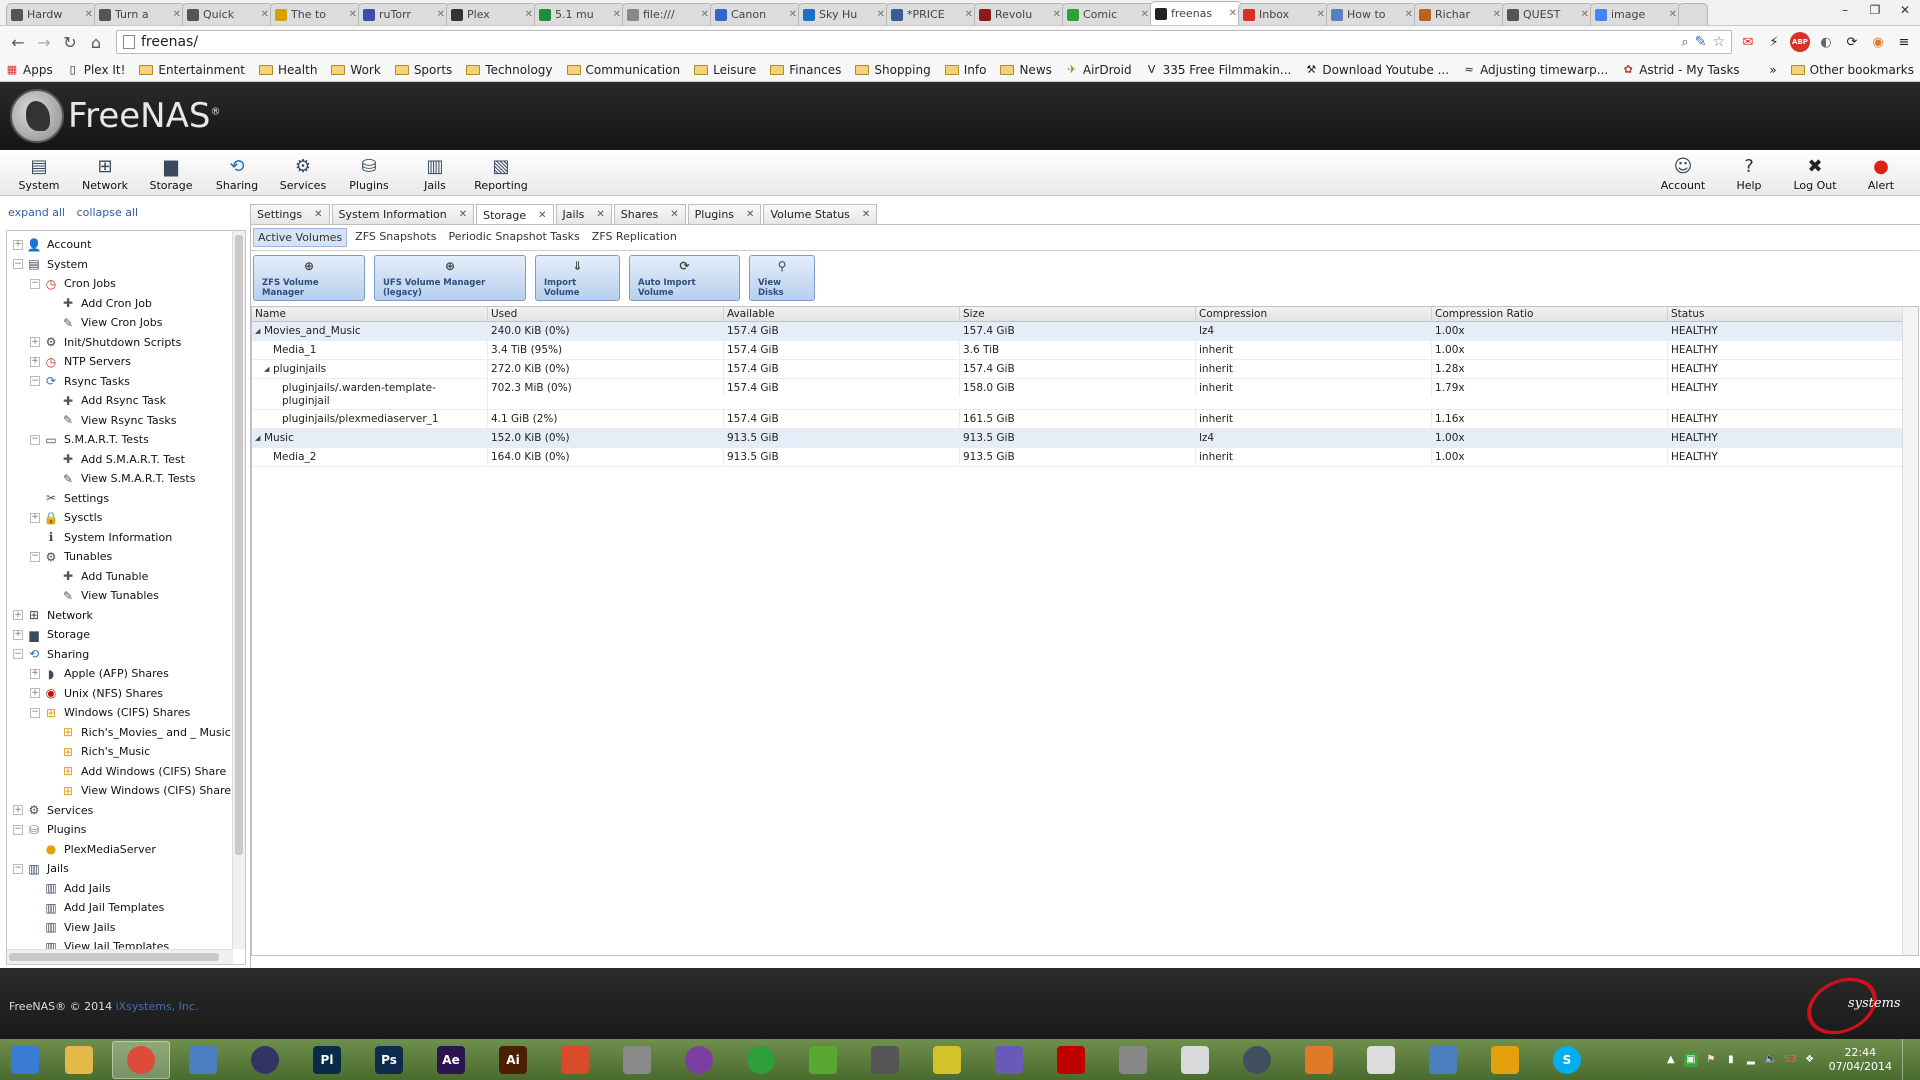  I want to click on browser-tab: Inbox ✕, so click(1284, 14).